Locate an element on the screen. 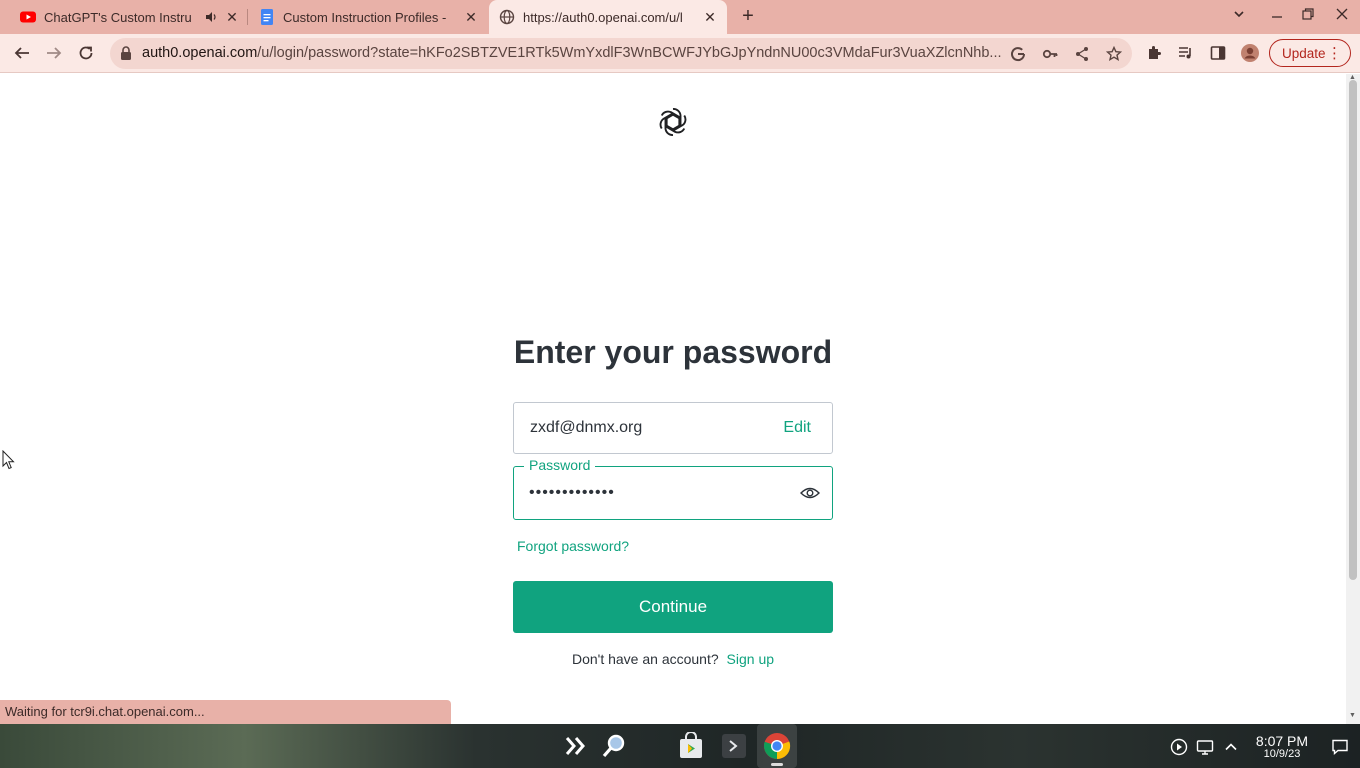 Image resolution: width=1360 pixels, height=768 pixels. back-icon is located at coordinates (22, 53).